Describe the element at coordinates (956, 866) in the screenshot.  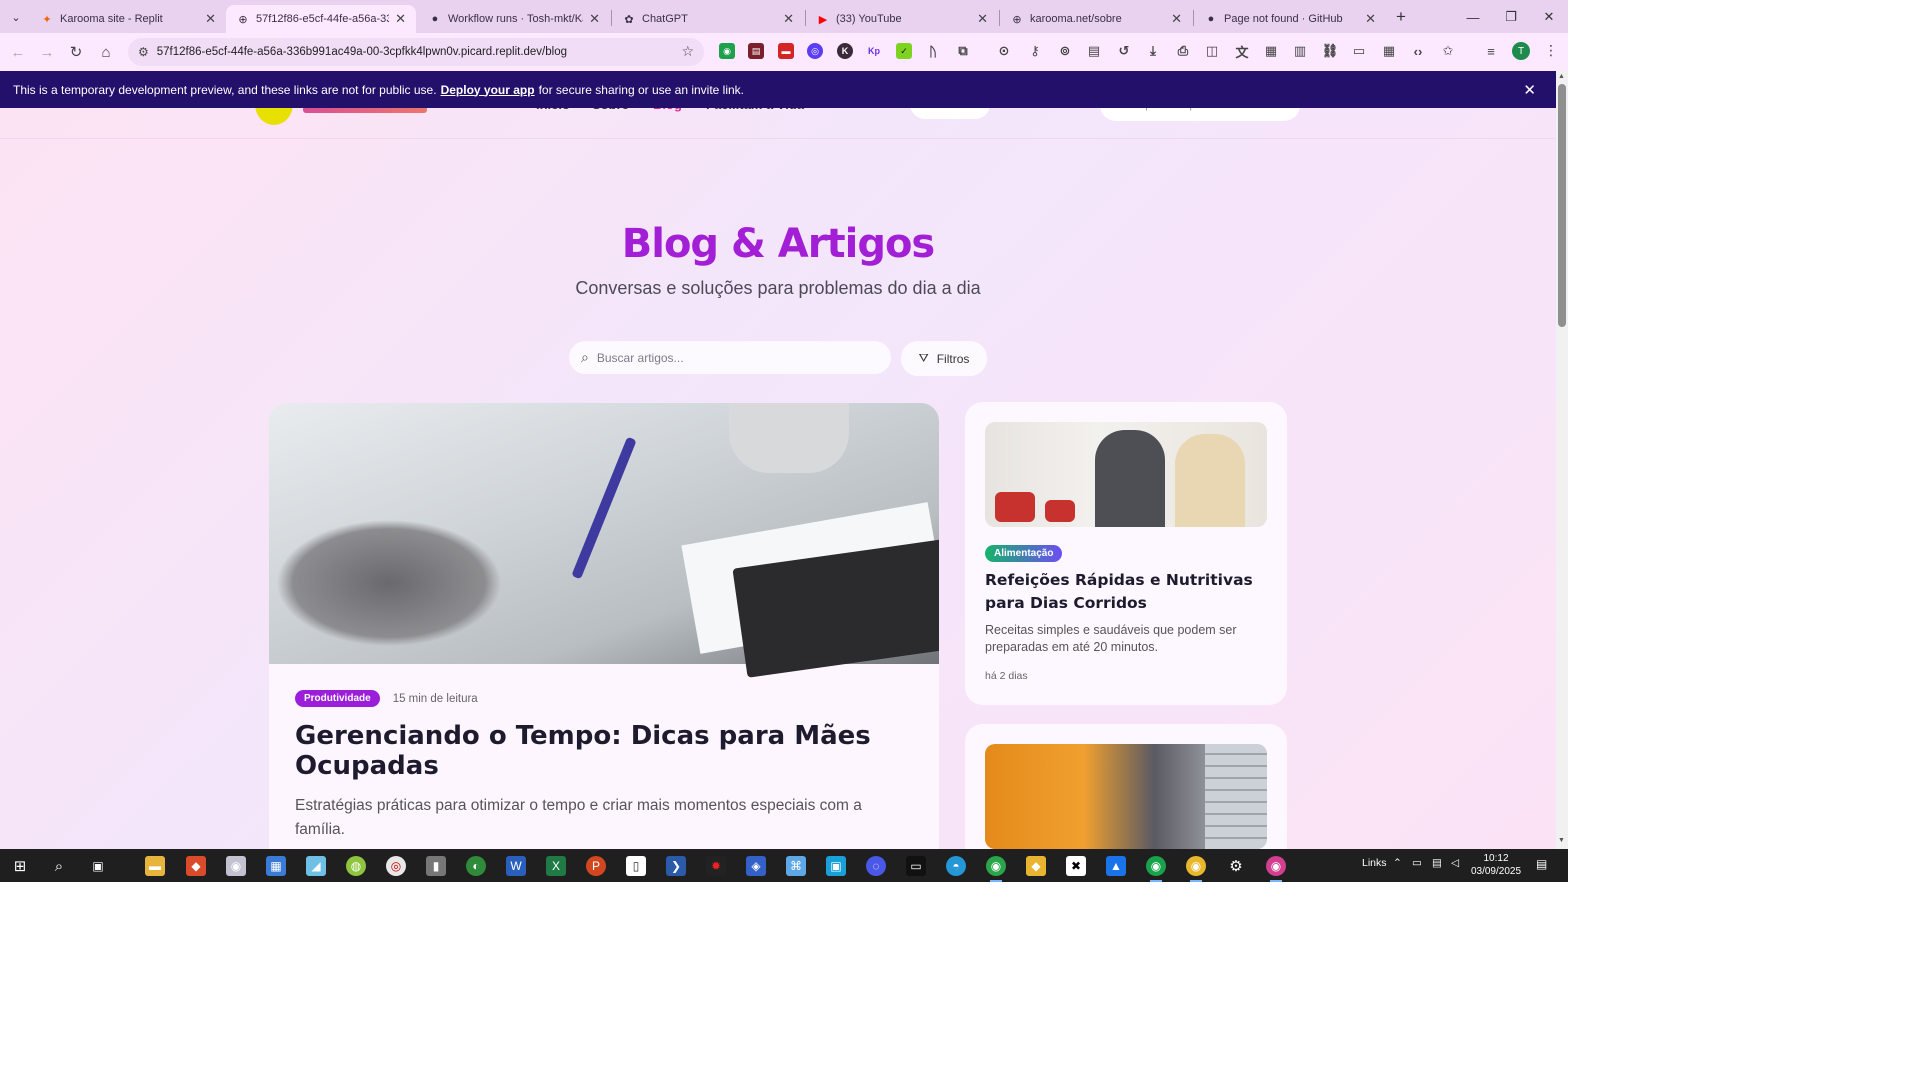
I see `docker-icon: ◓` at that location.